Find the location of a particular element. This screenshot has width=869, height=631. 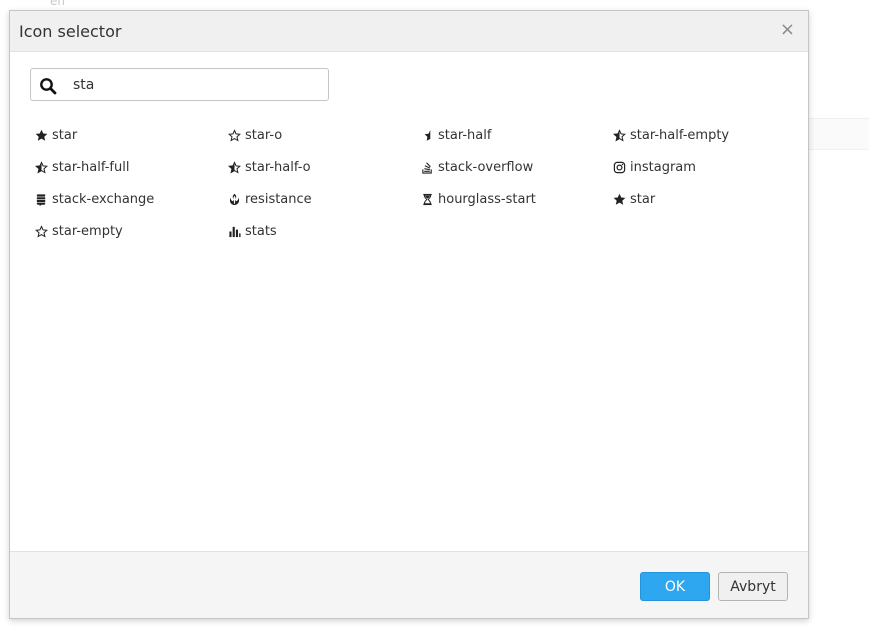

star-half-icon is located at coordinates (427, 135).